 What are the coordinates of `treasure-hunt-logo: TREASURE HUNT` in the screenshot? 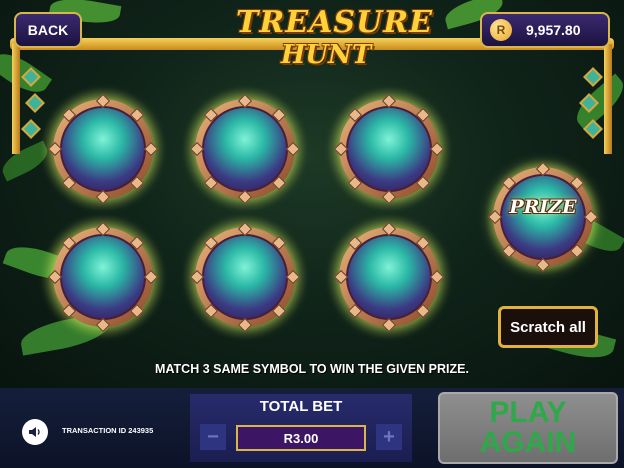 It's located at (335, 45).